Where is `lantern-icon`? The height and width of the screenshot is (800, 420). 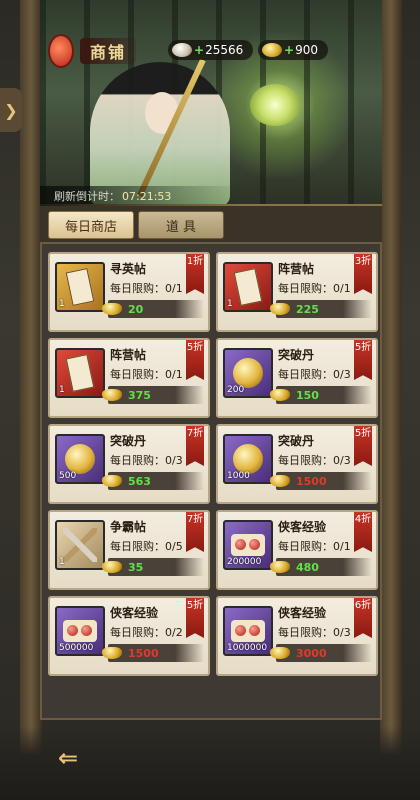 lantern-icon is located at coordinates (61, 51).